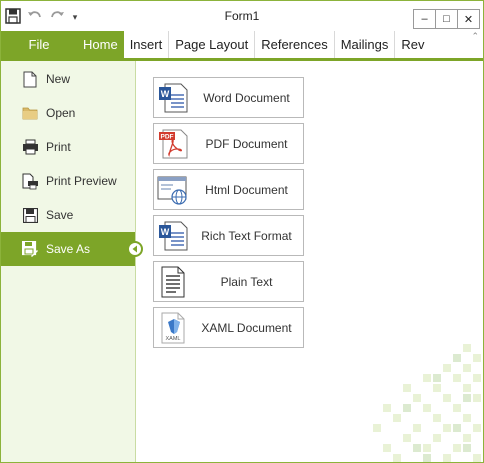 The width and height of the screenshot is (484, 463). I want to click on xaml-document-button: XAML XAML Document, so click(228, 327).